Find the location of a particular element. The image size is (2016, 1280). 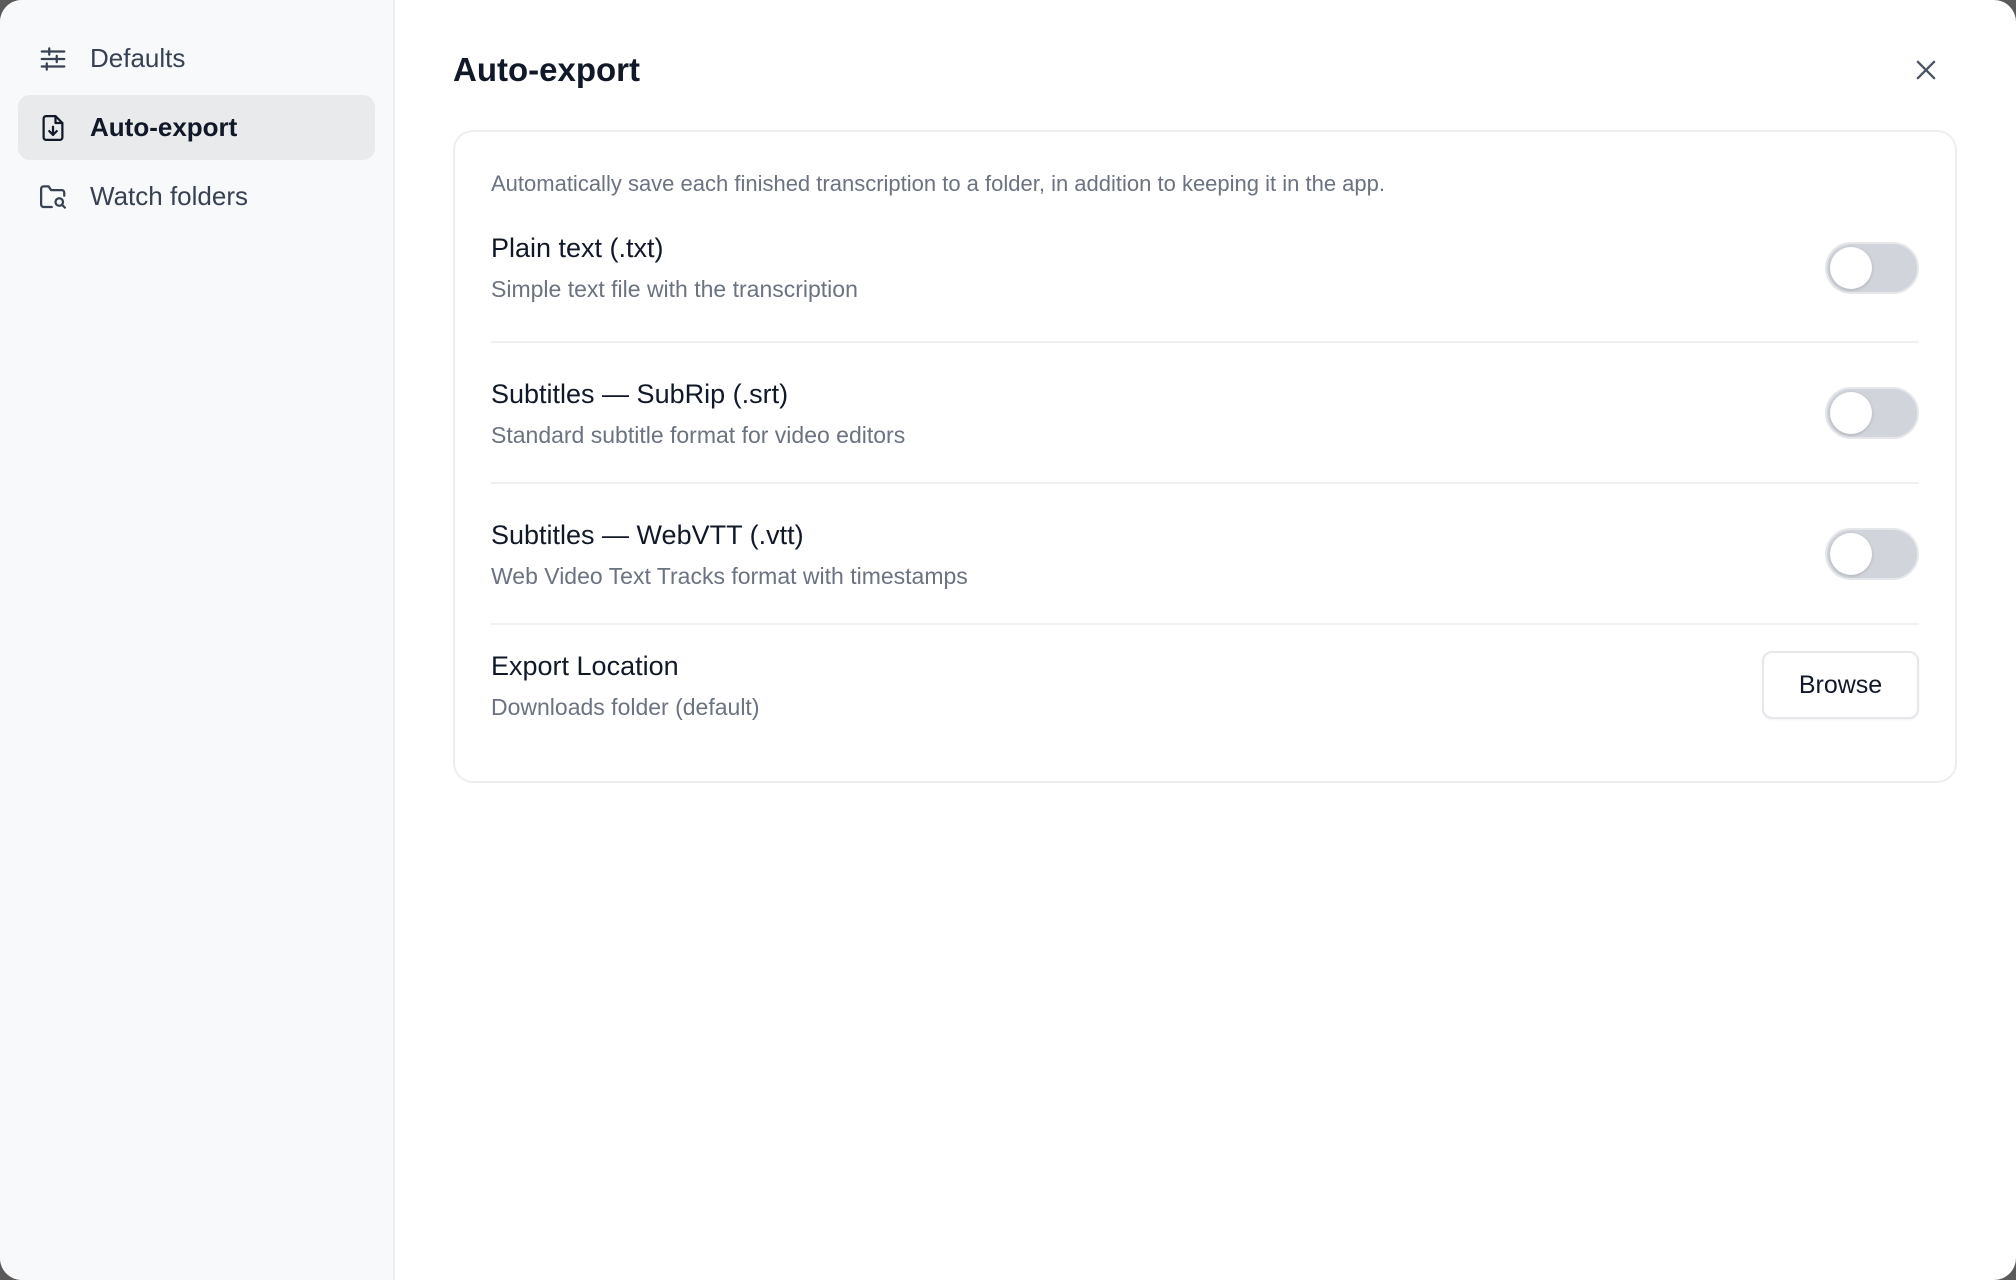

sidebar-item-defaults: Defaults is located at coordinates (196, 58).